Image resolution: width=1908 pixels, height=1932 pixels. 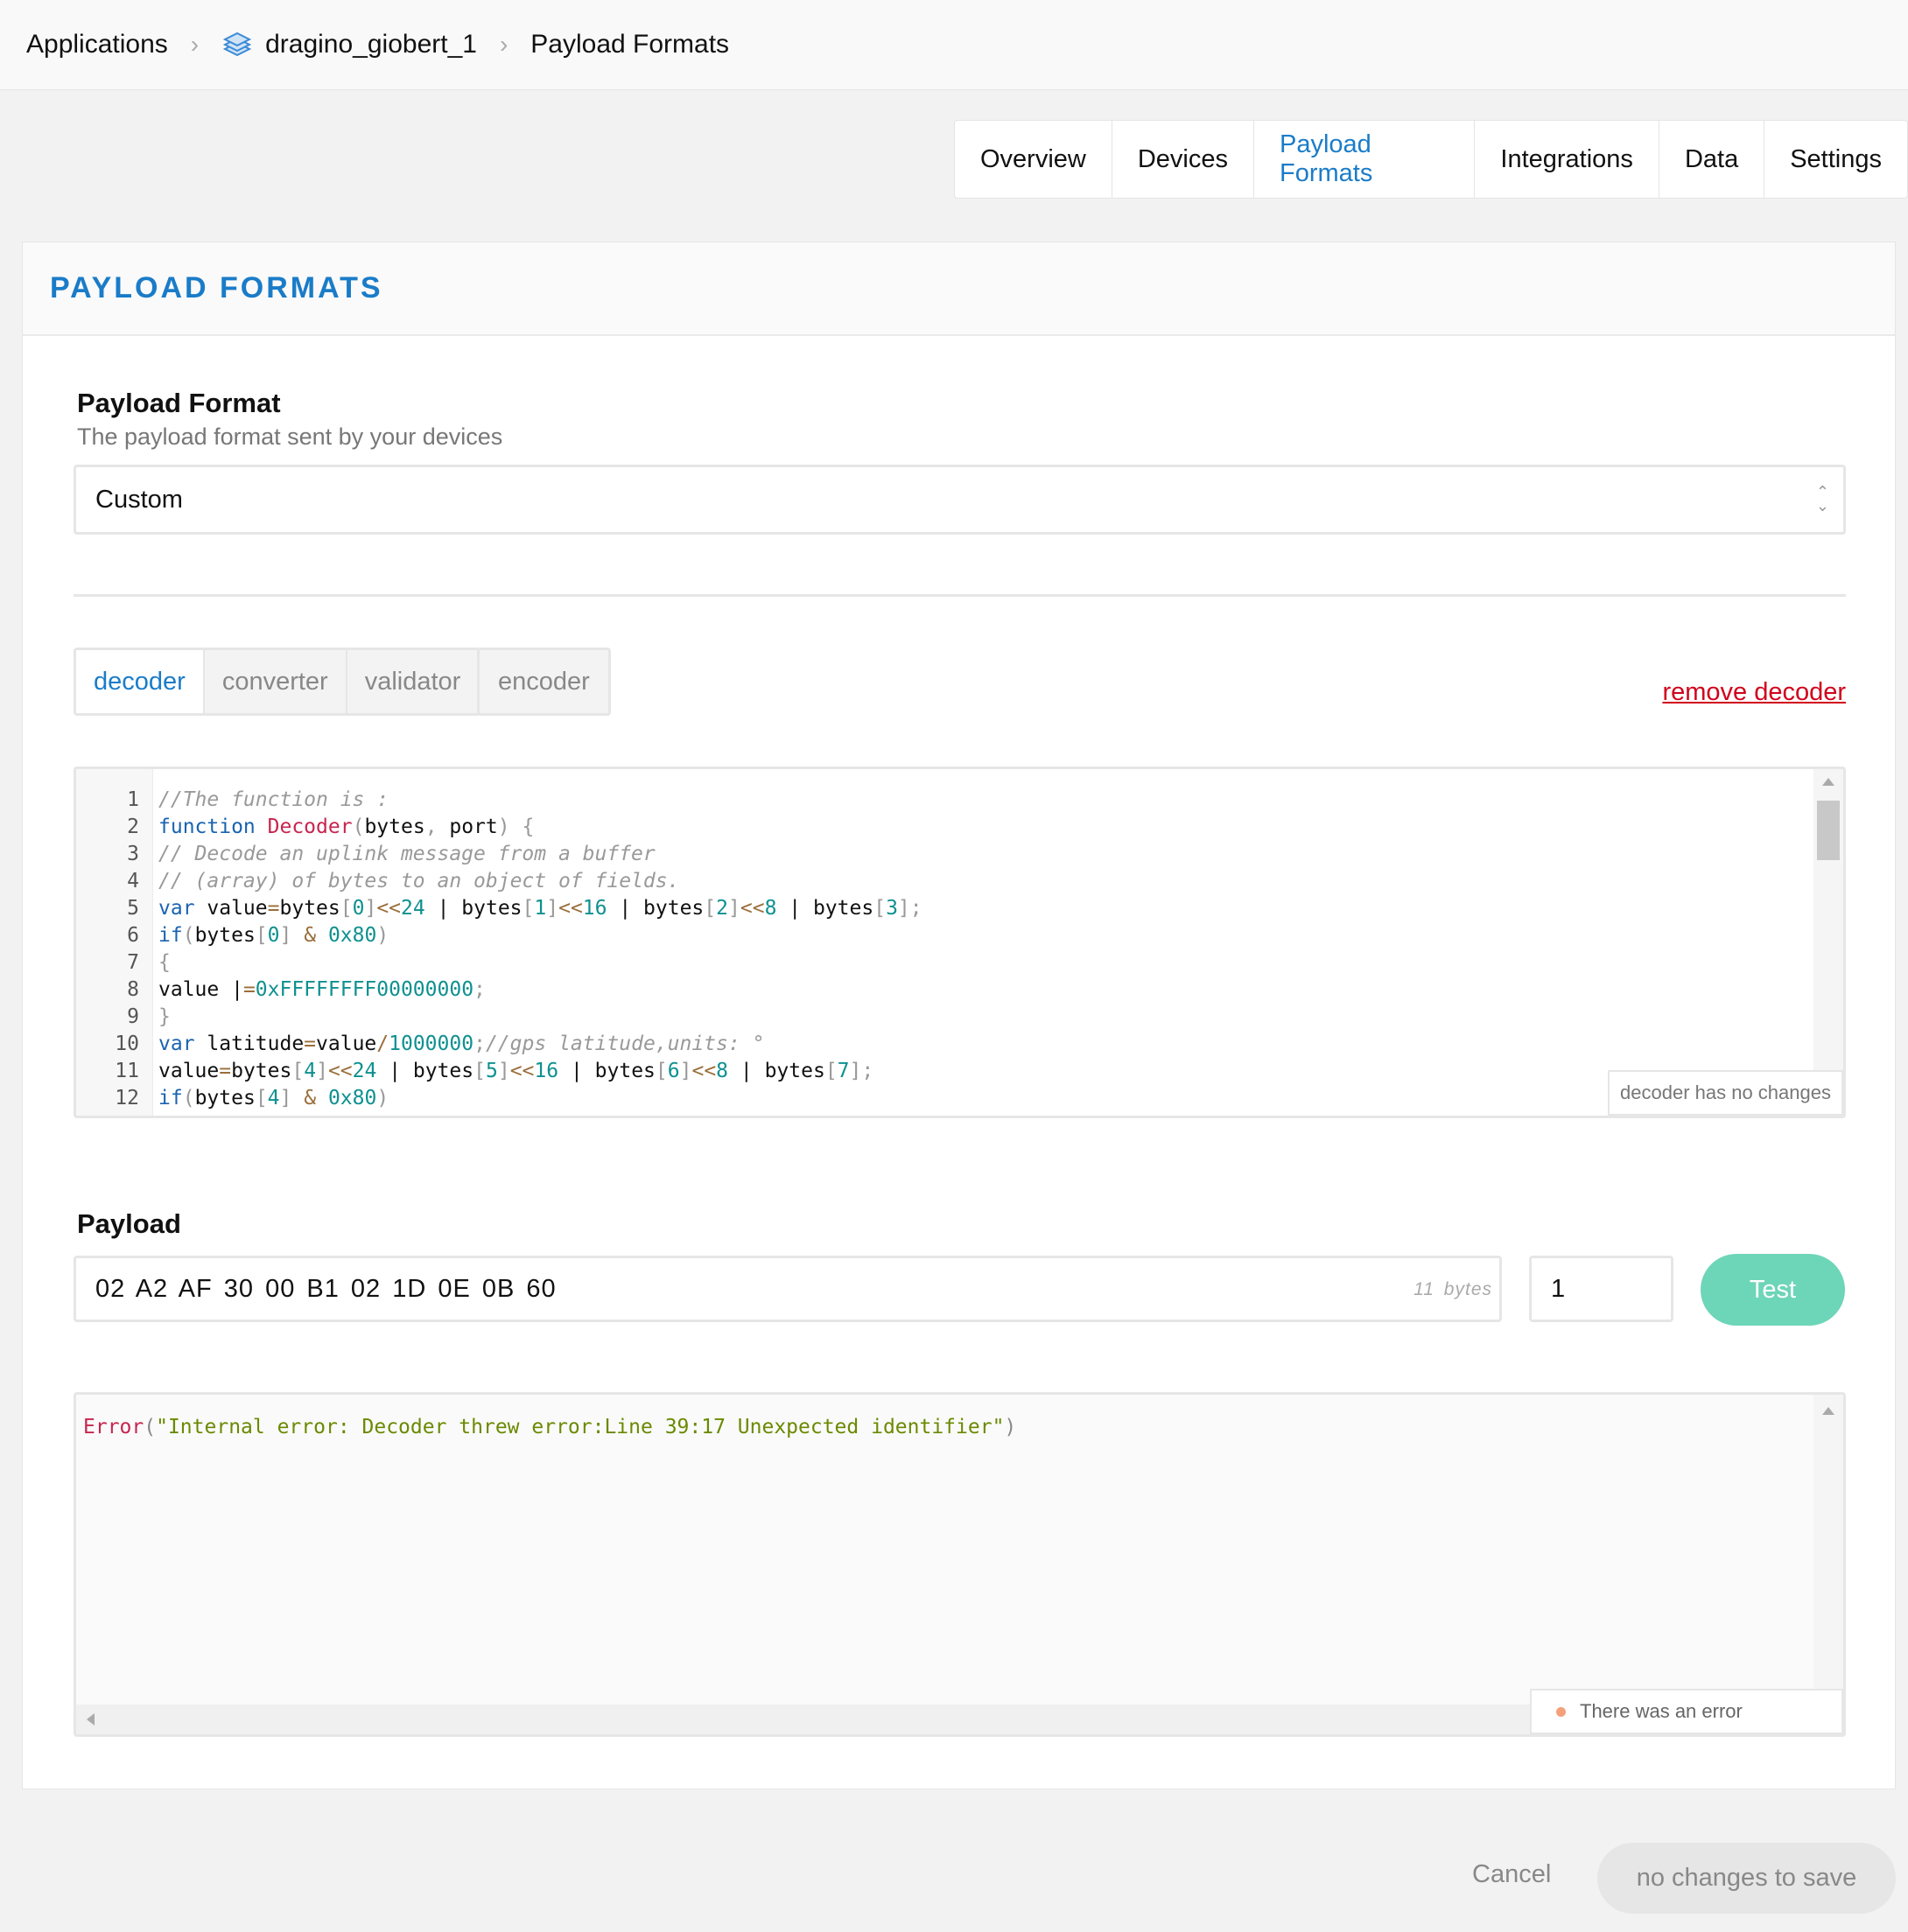 I want to click on layers-icon, so click(x=237, y=44).